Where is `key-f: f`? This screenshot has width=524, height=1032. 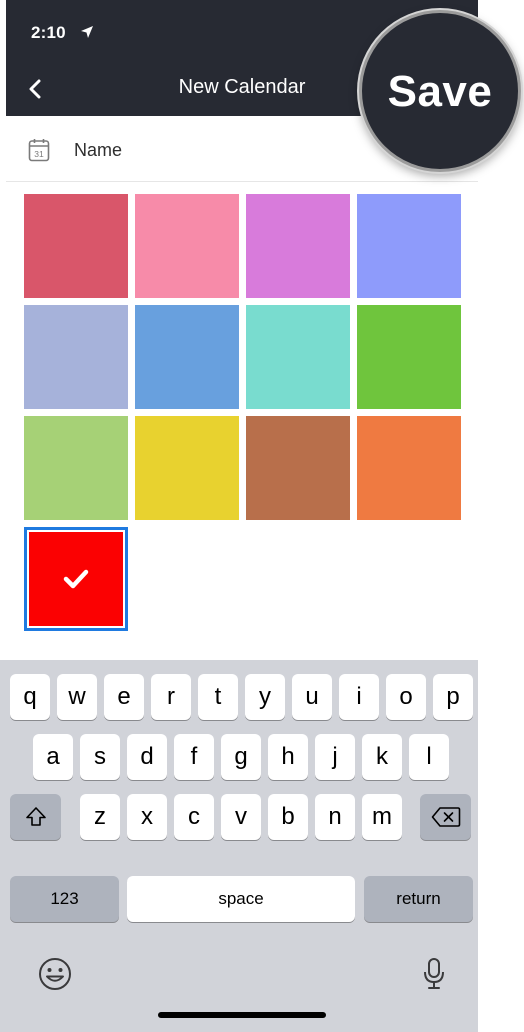 key-f: f is located at coordinates (194, 757).